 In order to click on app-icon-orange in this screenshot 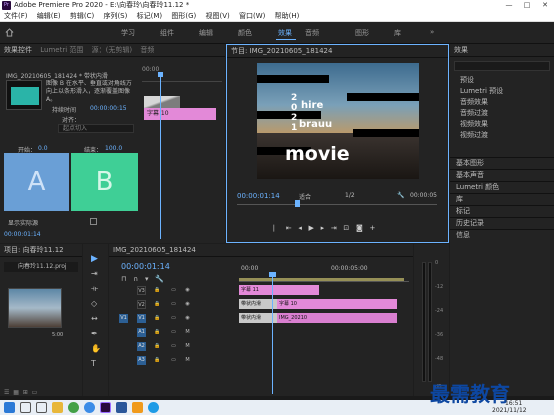, I will do `click(137, 407)`.